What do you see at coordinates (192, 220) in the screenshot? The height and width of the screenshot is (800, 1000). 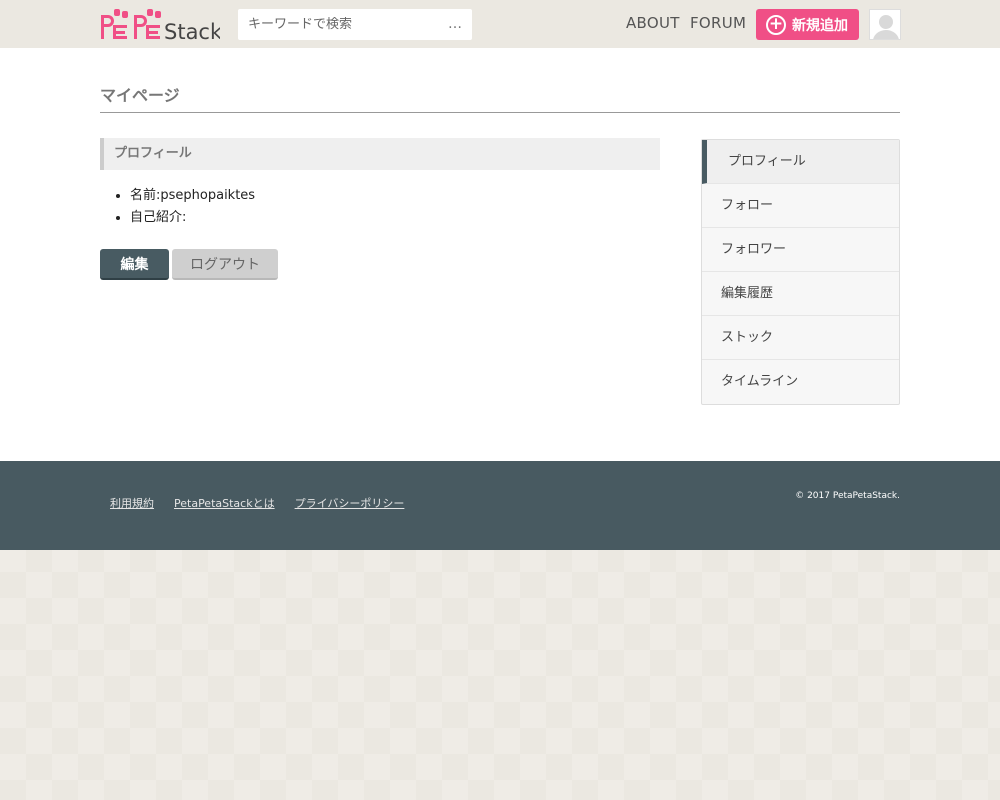 I see `profile-intro: 自己紹介:` at bounding box center [192, 220].